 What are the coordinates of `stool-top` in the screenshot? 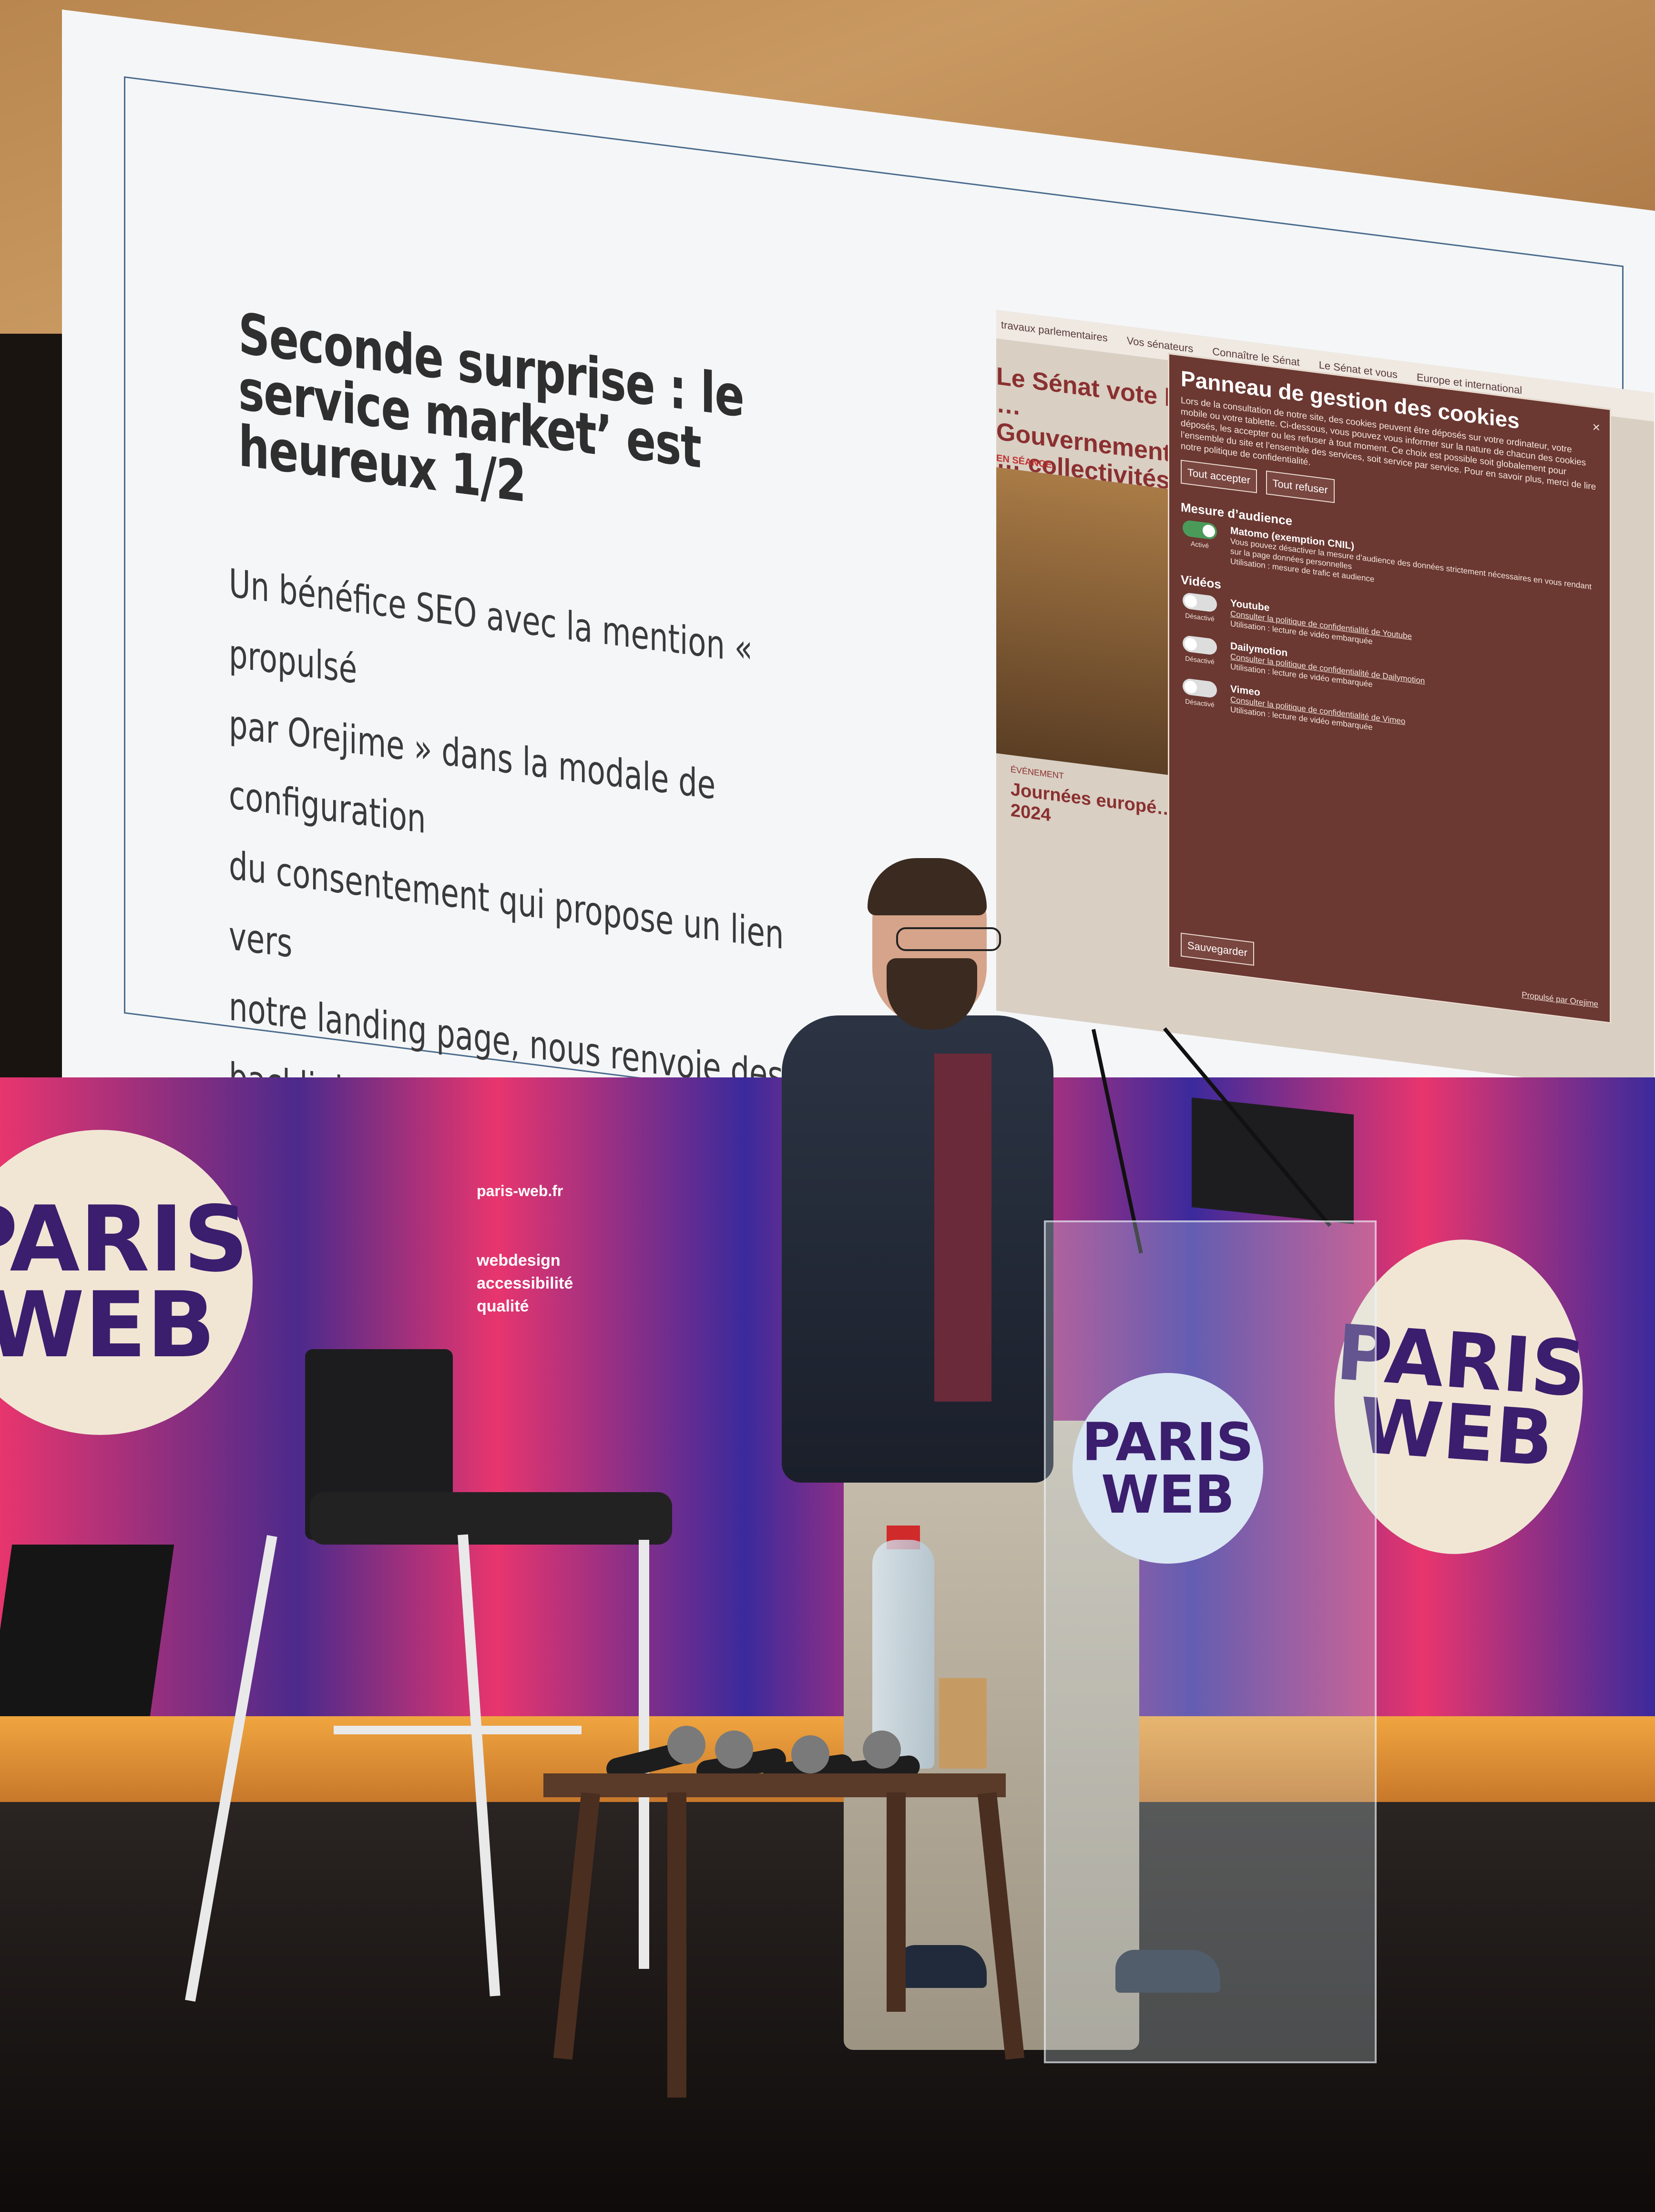 It's located at (774, 1785).